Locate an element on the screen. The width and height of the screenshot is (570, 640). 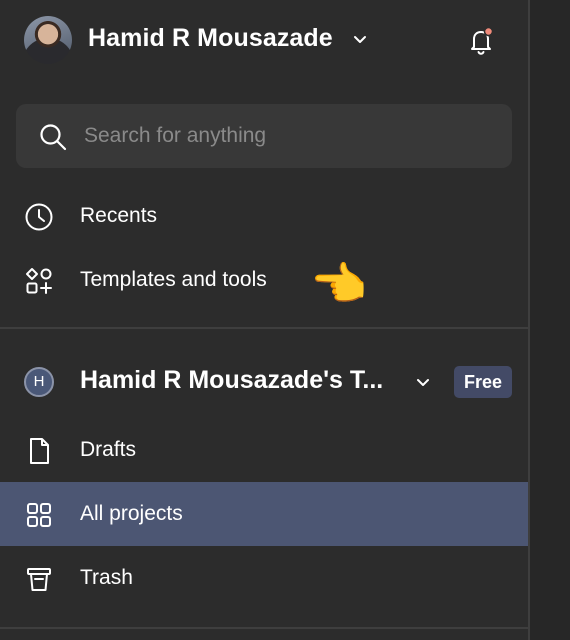
clock-icon is located at coordinates (39, 217).